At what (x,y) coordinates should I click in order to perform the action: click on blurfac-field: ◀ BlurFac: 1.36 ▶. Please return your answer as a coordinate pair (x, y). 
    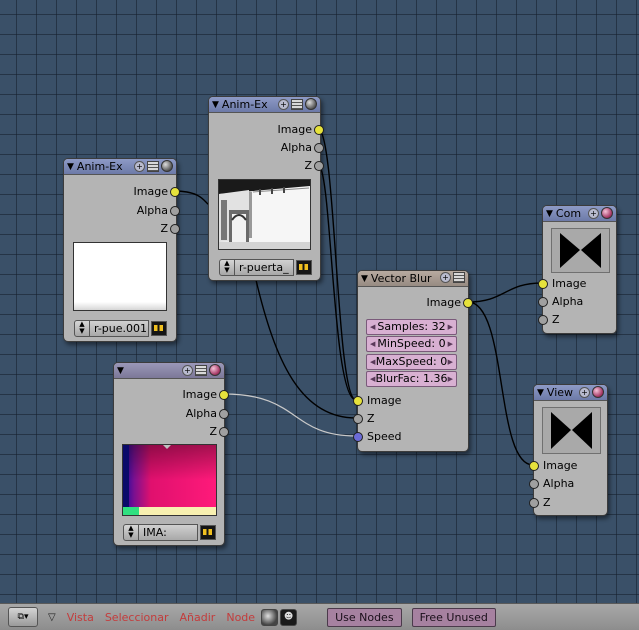
    Looking at the image, I should click on (411, 379).